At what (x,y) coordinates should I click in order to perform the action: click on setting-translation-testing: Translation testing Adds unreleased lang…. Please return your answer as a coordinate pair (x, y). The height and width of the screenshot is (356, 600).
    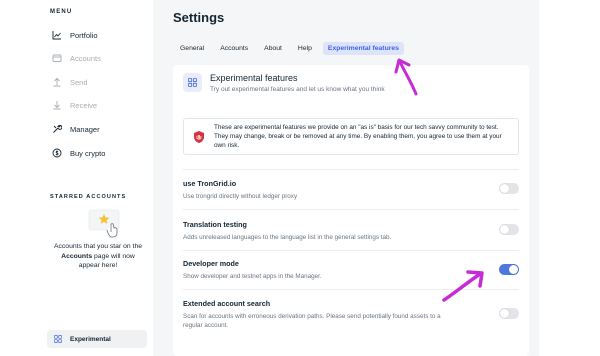
    Looking at the image, I should click on (351, 231).